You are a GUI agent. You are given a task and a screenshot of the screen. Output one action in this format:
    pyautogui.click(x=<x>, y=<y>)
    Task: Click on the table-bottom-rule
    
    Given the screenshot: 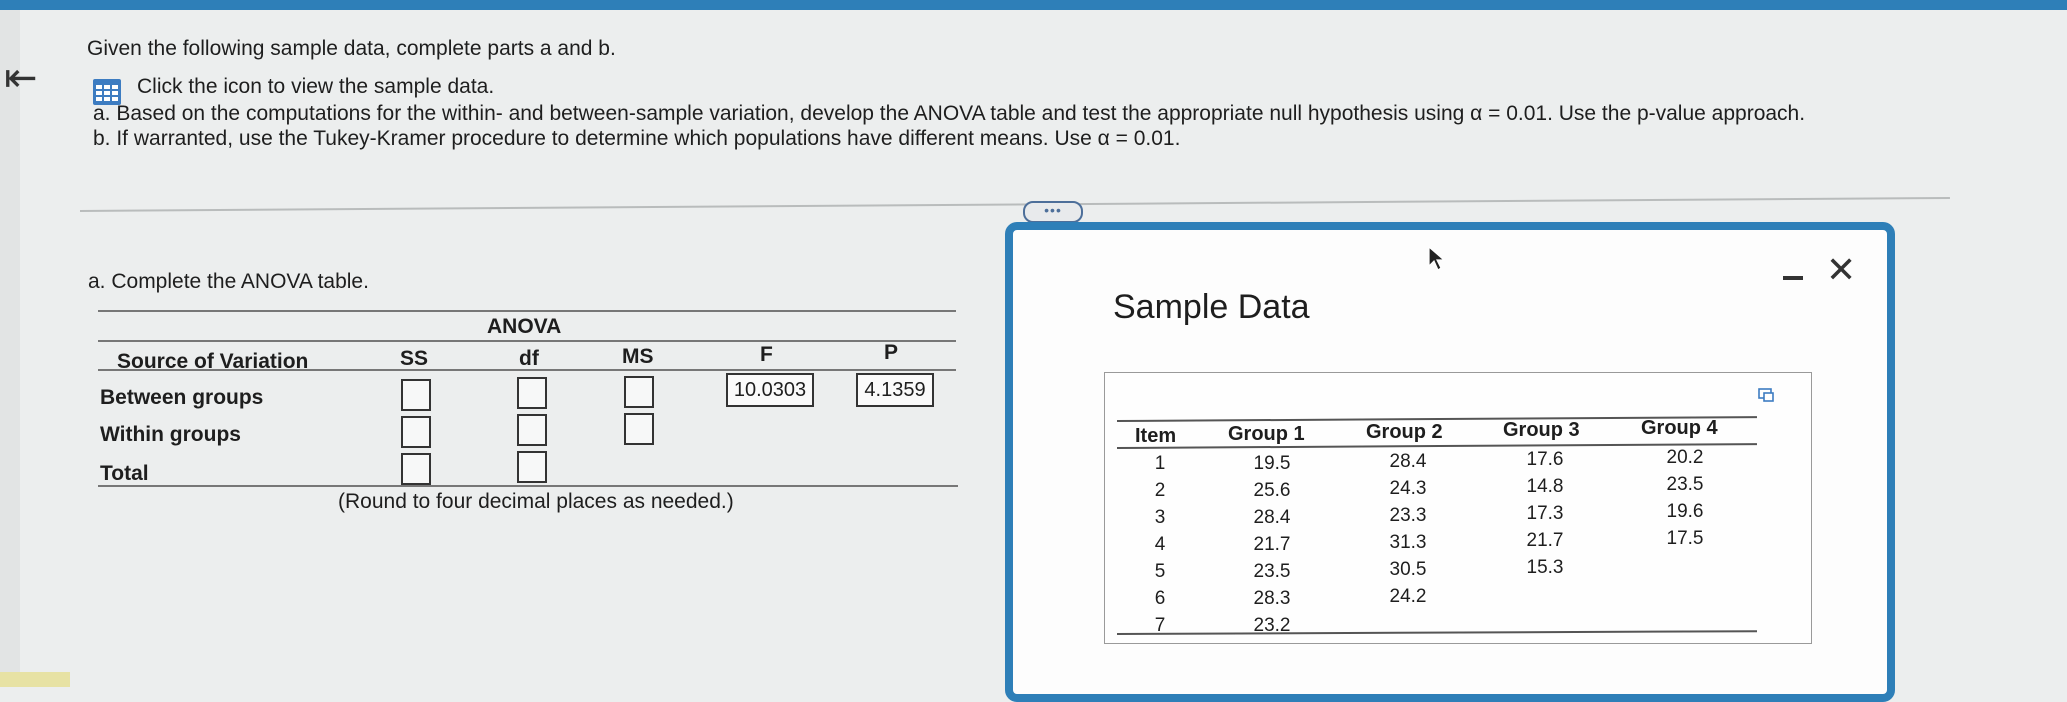 What is the action you would take?
    pyautogui.click(x=528, y=486)
    